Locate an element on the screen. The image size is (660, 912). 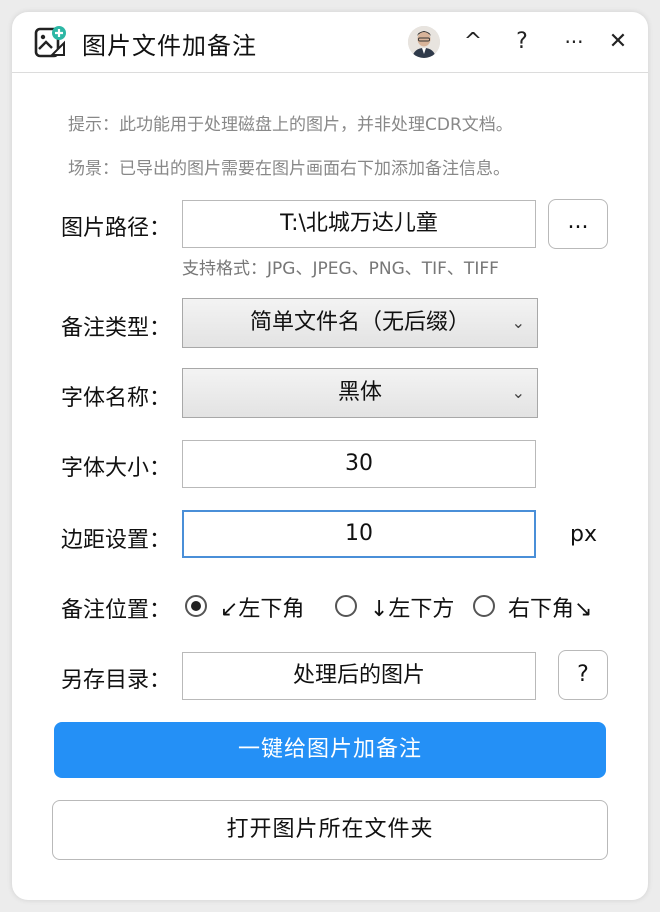
note-type-select: 简单文件名（无后缀） ⌄ is located at coordinates (360, 323).